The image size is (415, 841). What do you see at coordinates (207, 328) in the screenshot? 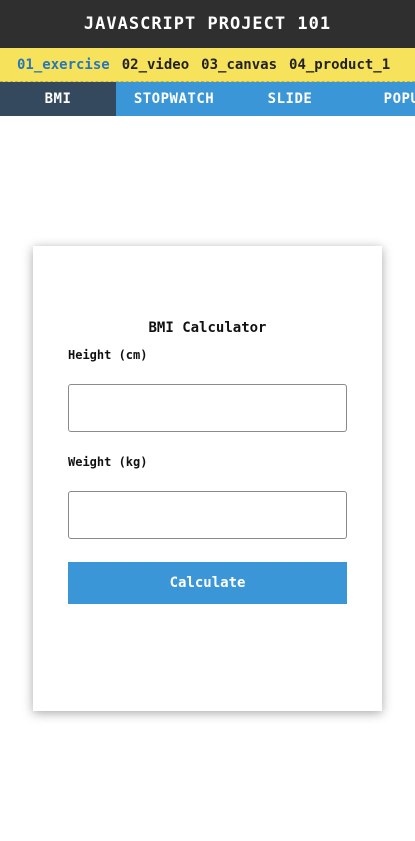
I see `calculator-title: BMI Calculator` at bounding box center [207, 328].